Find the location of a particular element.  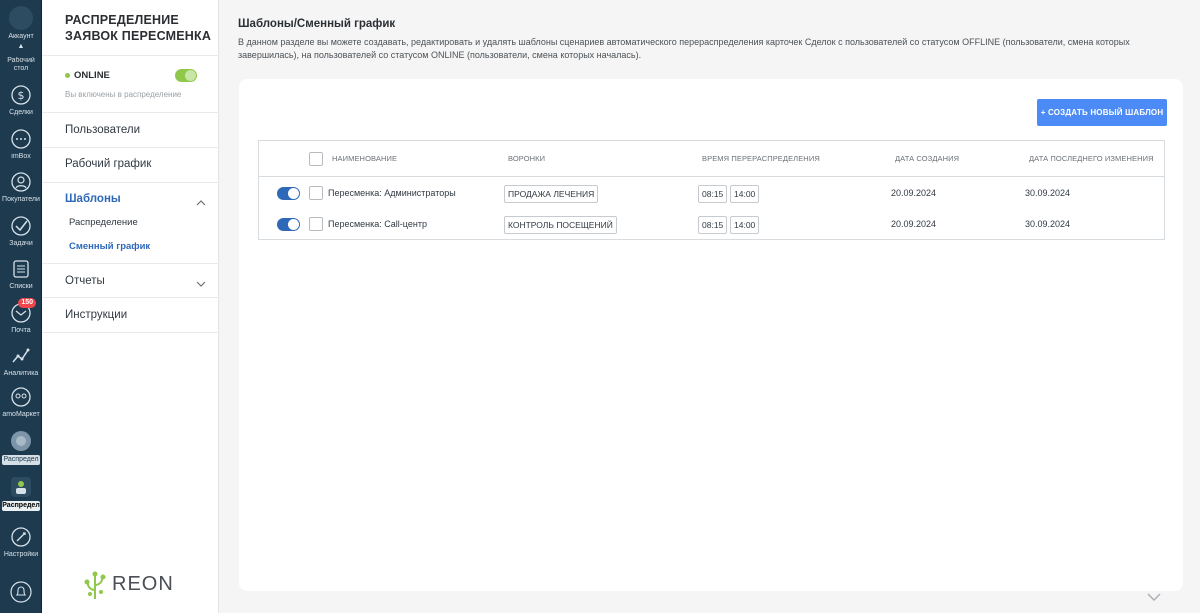

reon-logo: REON is located at coordinates (137, 585).